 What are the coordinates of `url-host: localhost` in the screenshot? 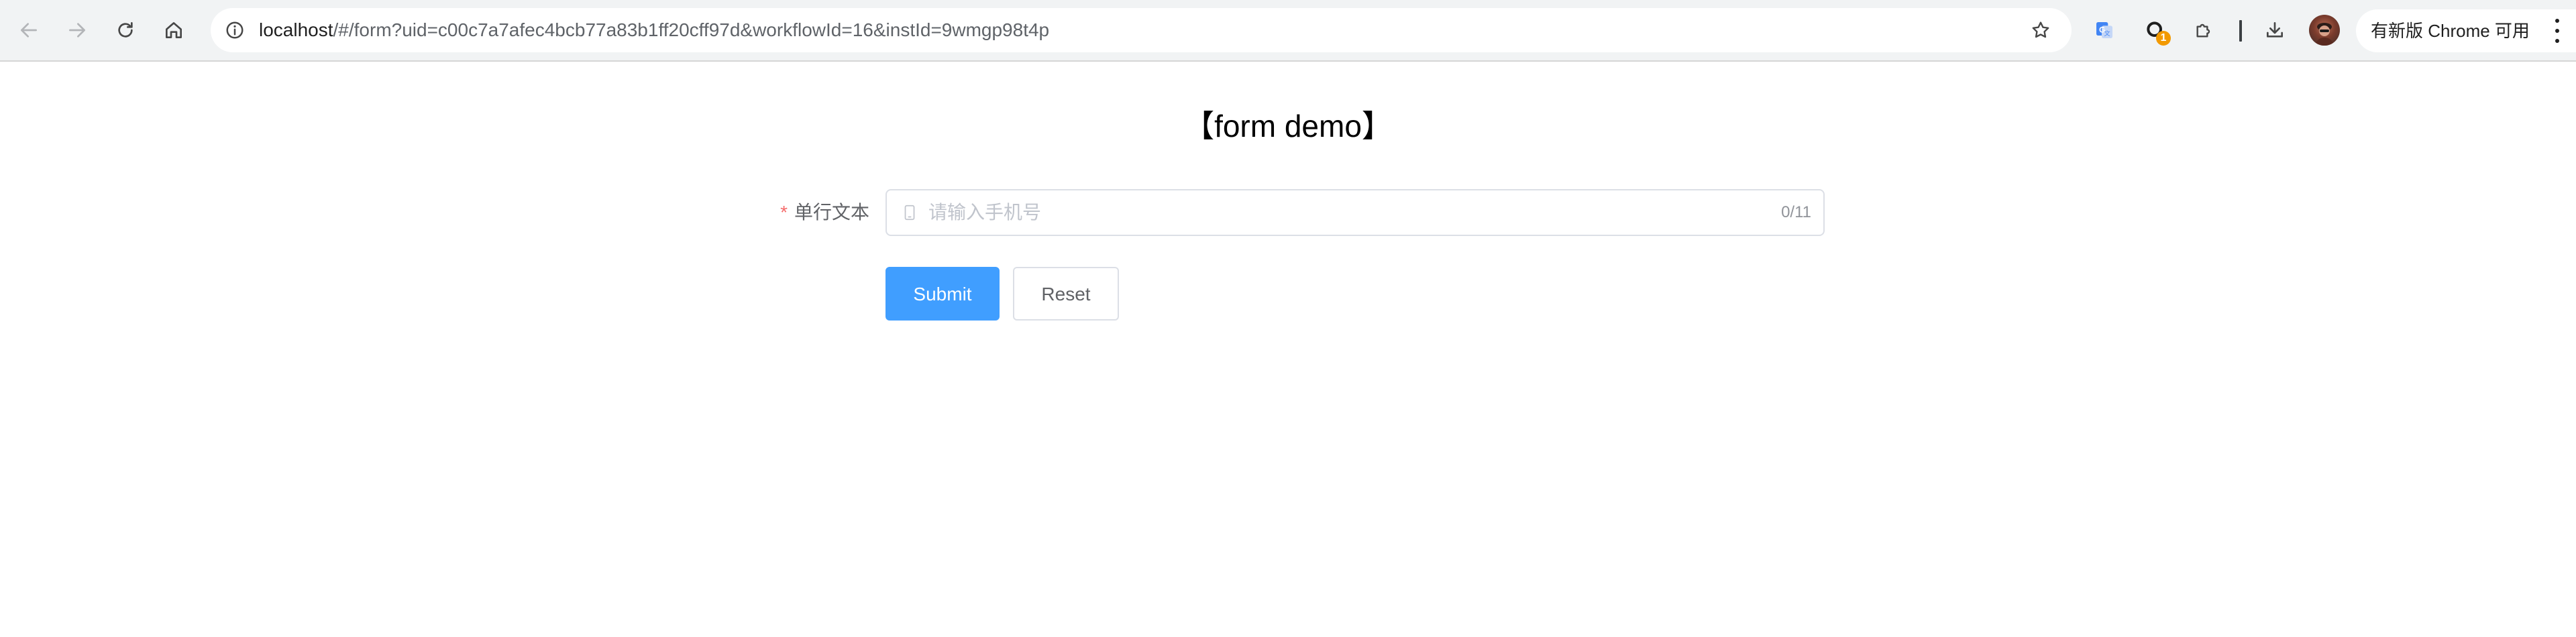 It's located at (296, 29).